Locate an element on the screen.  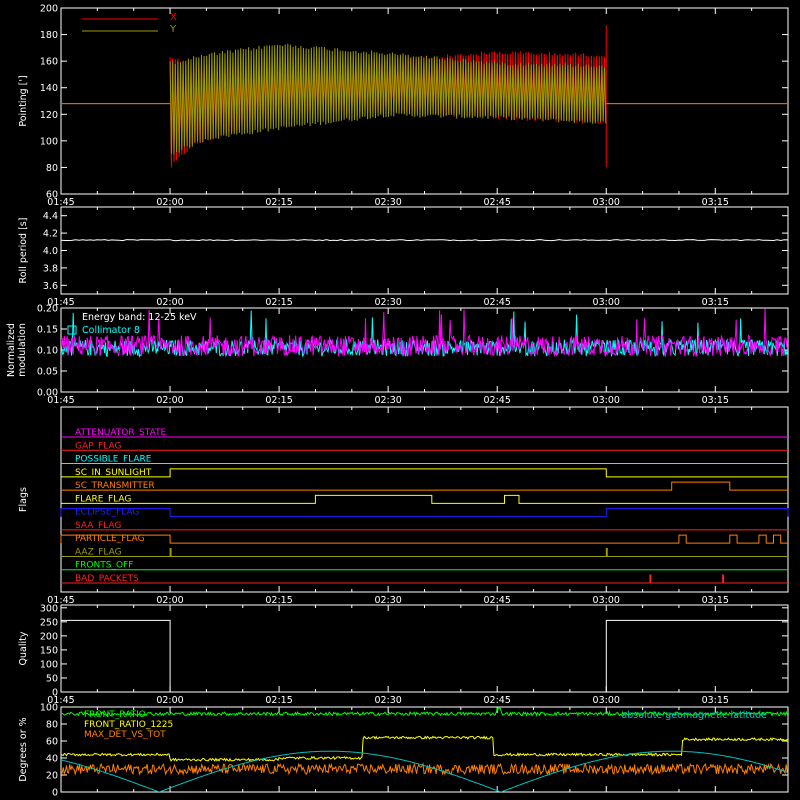
y-tick-label: 300 is located at coordinates (49, 608).